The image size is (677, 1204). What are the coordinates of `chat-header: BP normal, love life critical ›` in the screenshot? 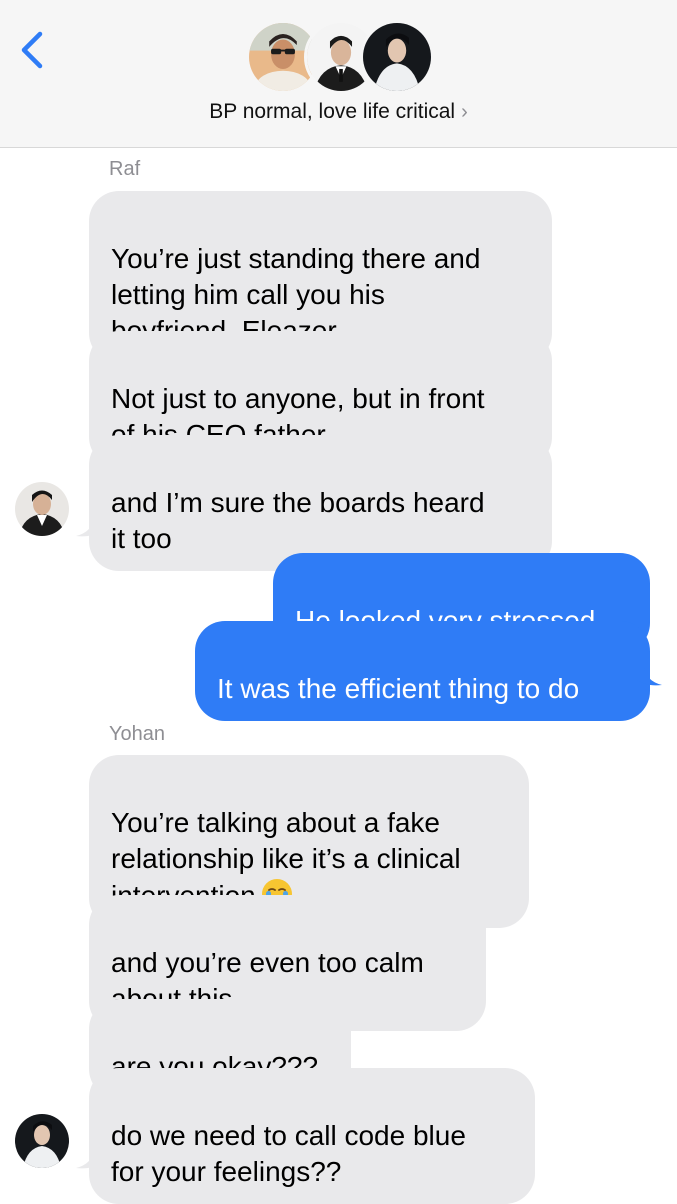 It's located at (338, 74).